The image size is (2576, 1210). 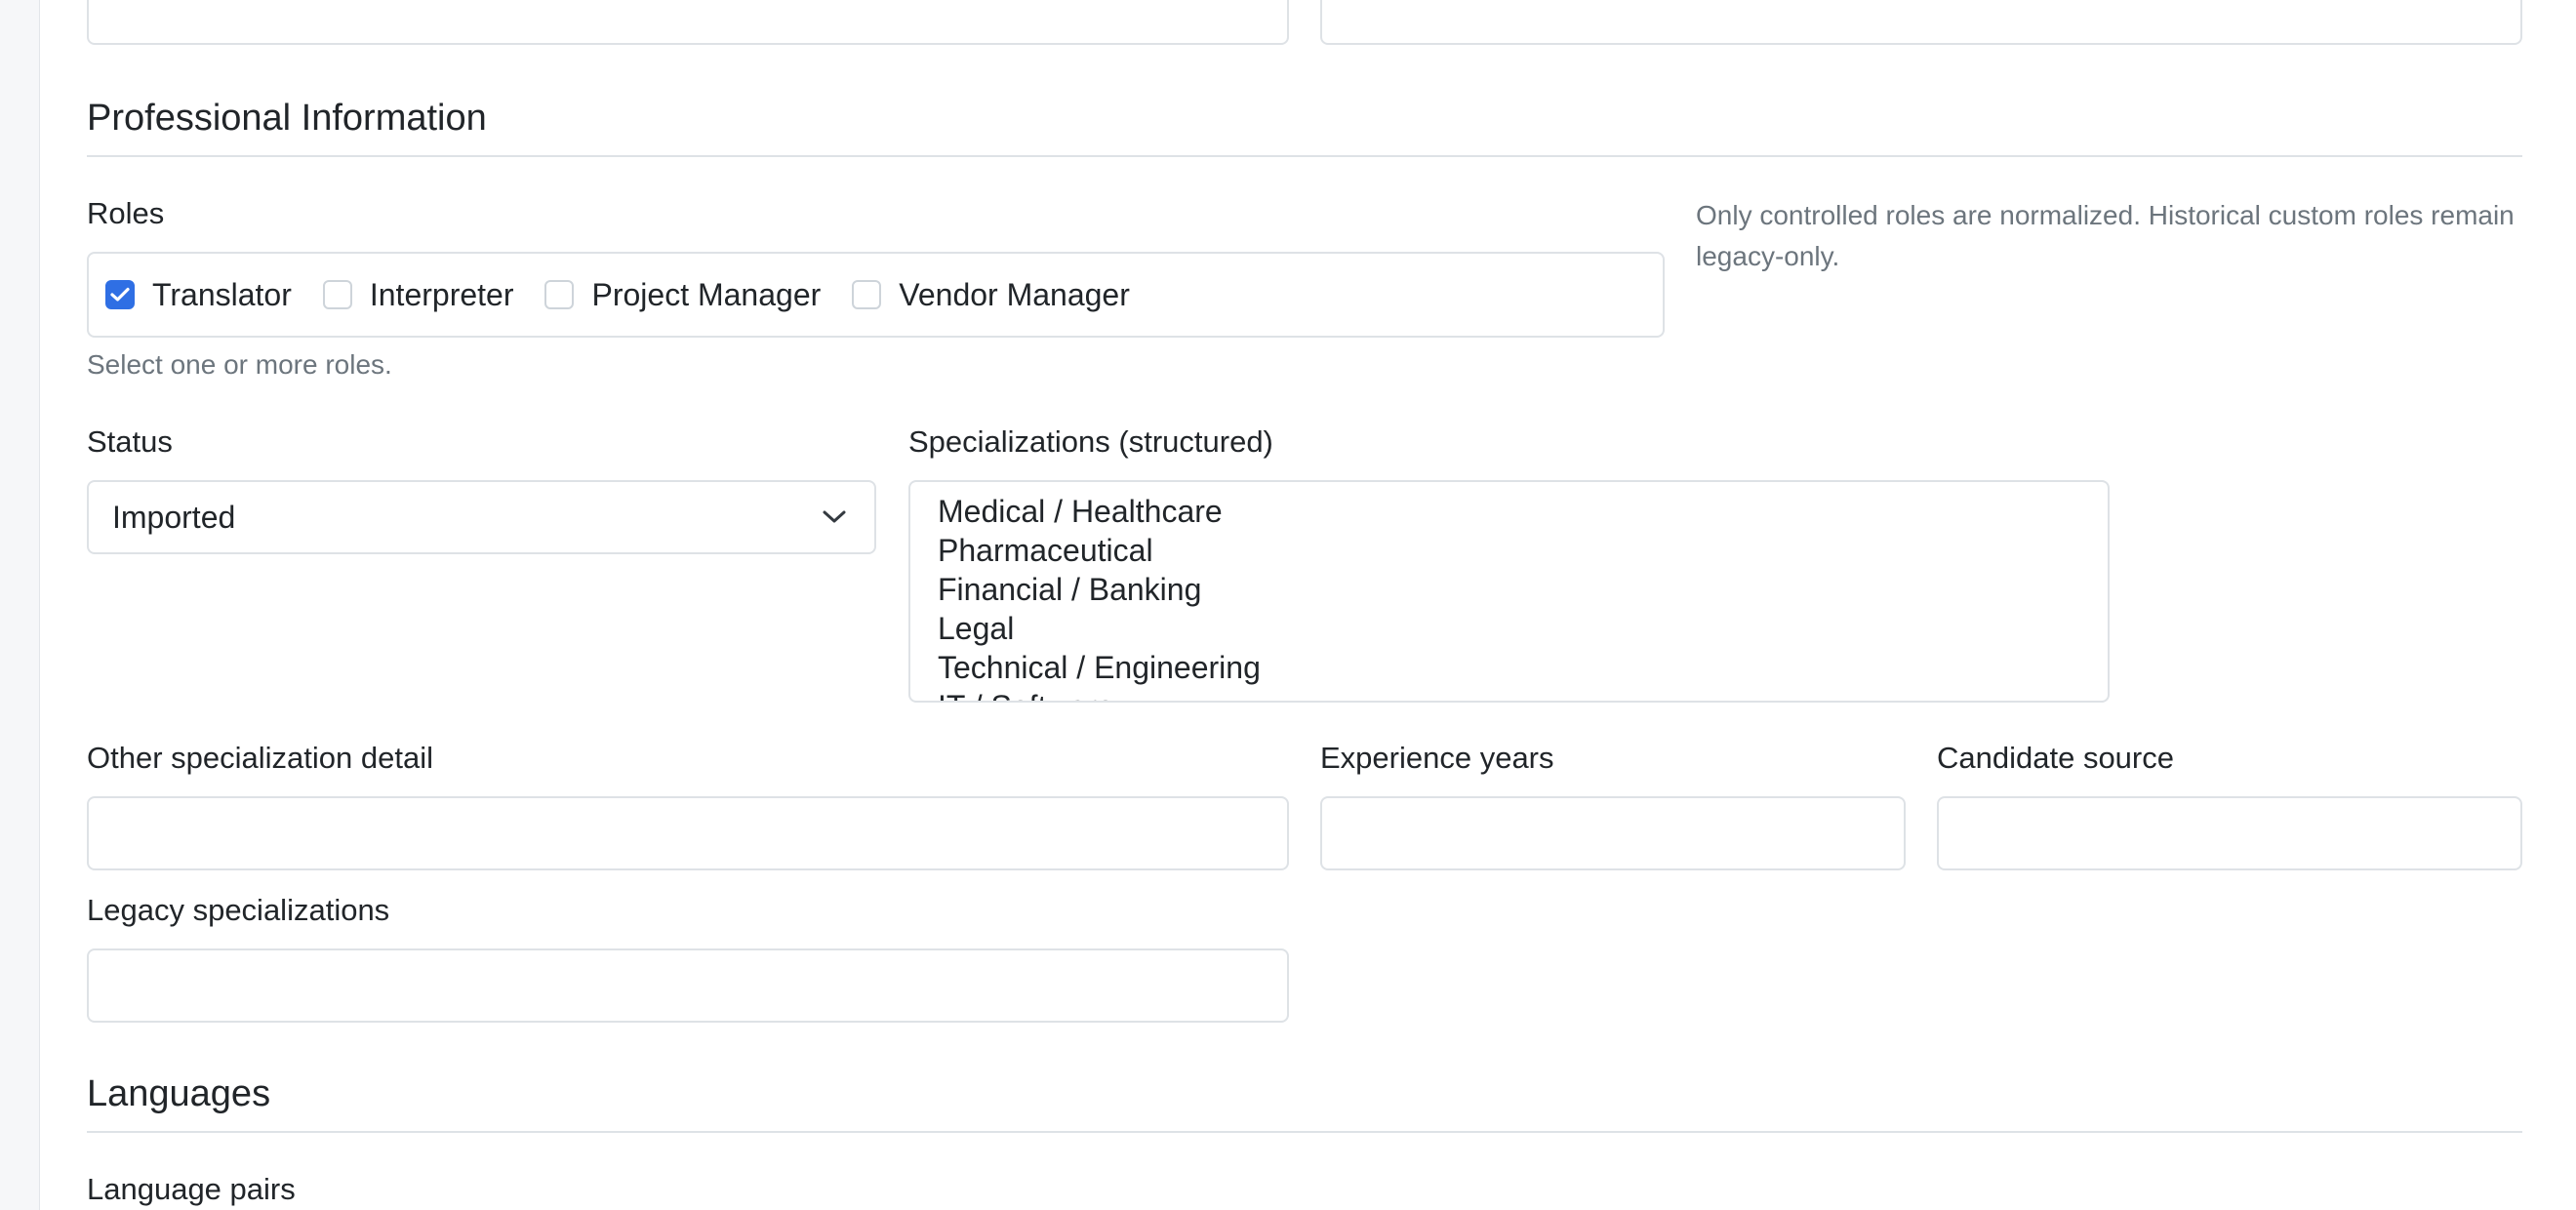 I want to click on roles-help-text: Select one or more roles., so click(x=239, y=364).